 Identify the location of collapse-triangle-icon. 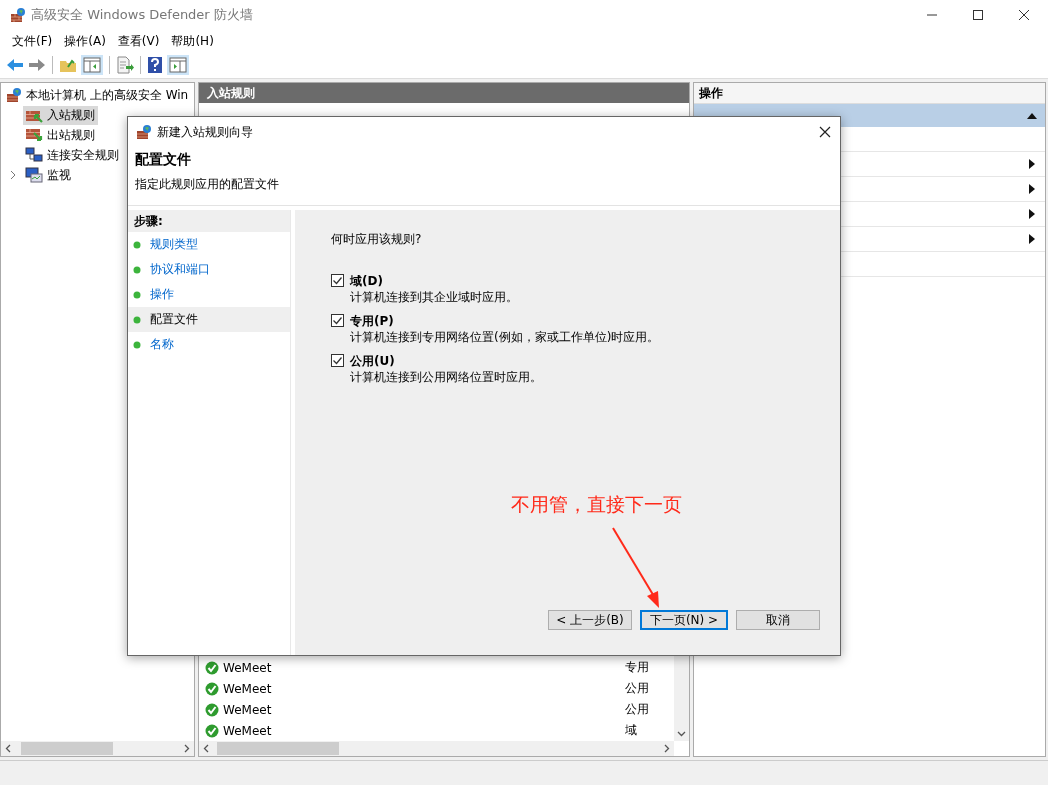
(1032, 115).